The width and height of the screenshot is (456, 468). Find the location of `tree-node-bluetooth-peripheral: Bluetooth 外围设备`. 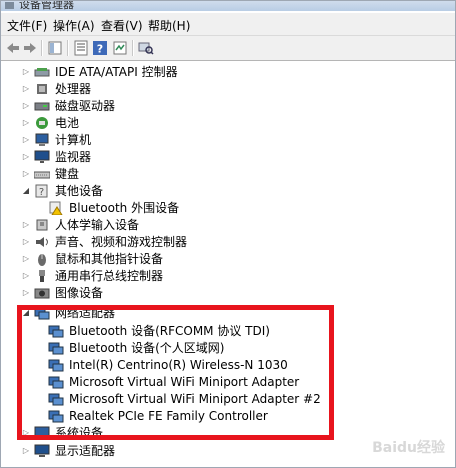

tree-node-bluetooth-peripheral: Bluetooth 外围设备 is located at coordinates (113, 207).